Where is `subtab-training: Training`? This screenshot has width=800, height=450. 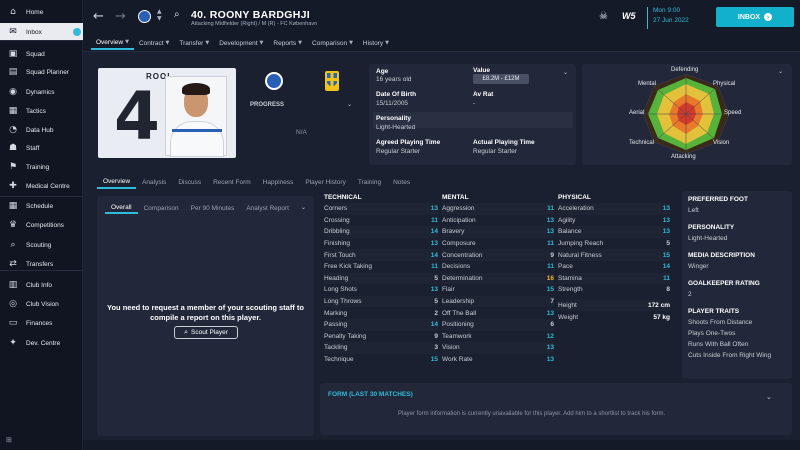
subtab-training: Training is located at coordinates (369, 182).